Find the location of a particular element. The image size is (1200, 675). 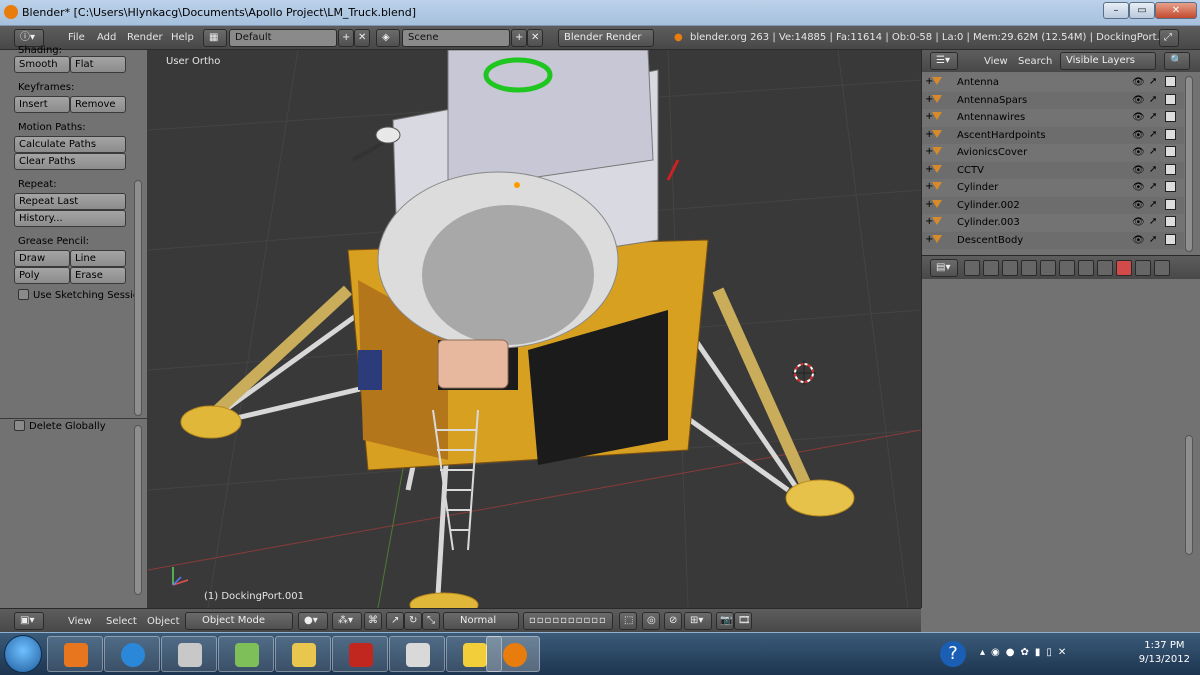

shading-select-icon: ●▾ is located at coordinates (313, 621).